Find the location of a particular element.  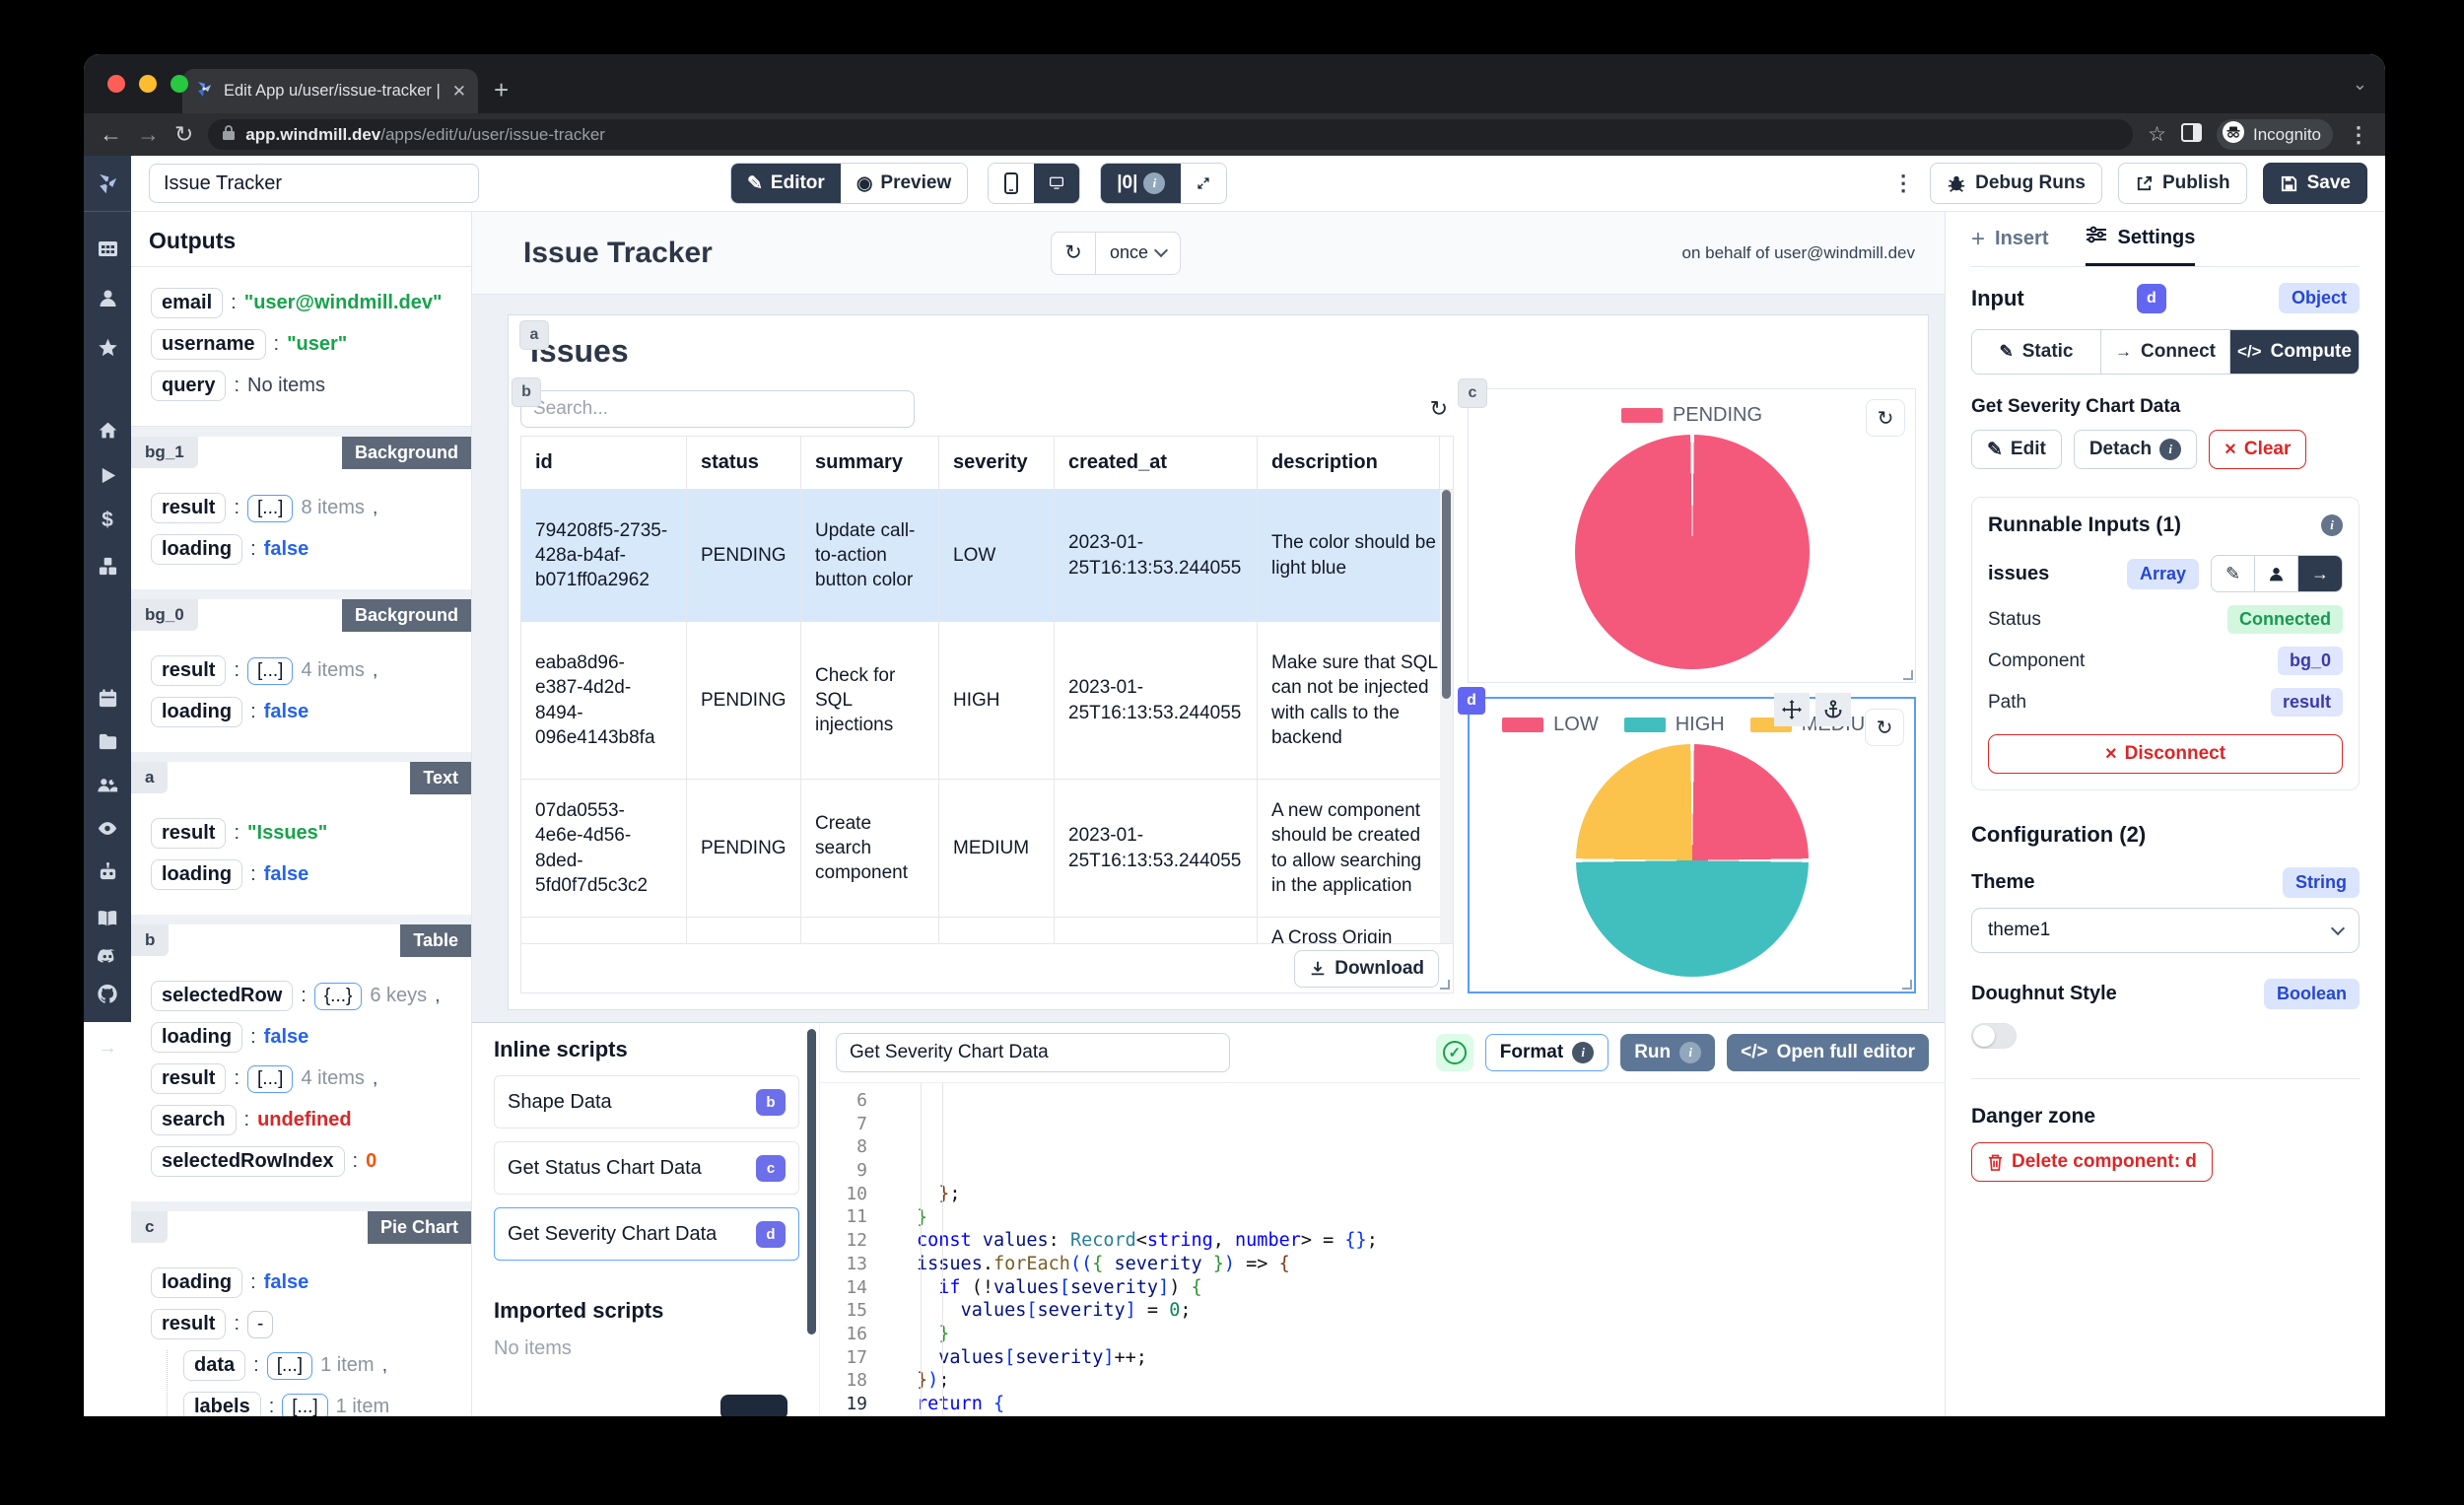

component-id-tag: a is located at coordinates (150, 777).